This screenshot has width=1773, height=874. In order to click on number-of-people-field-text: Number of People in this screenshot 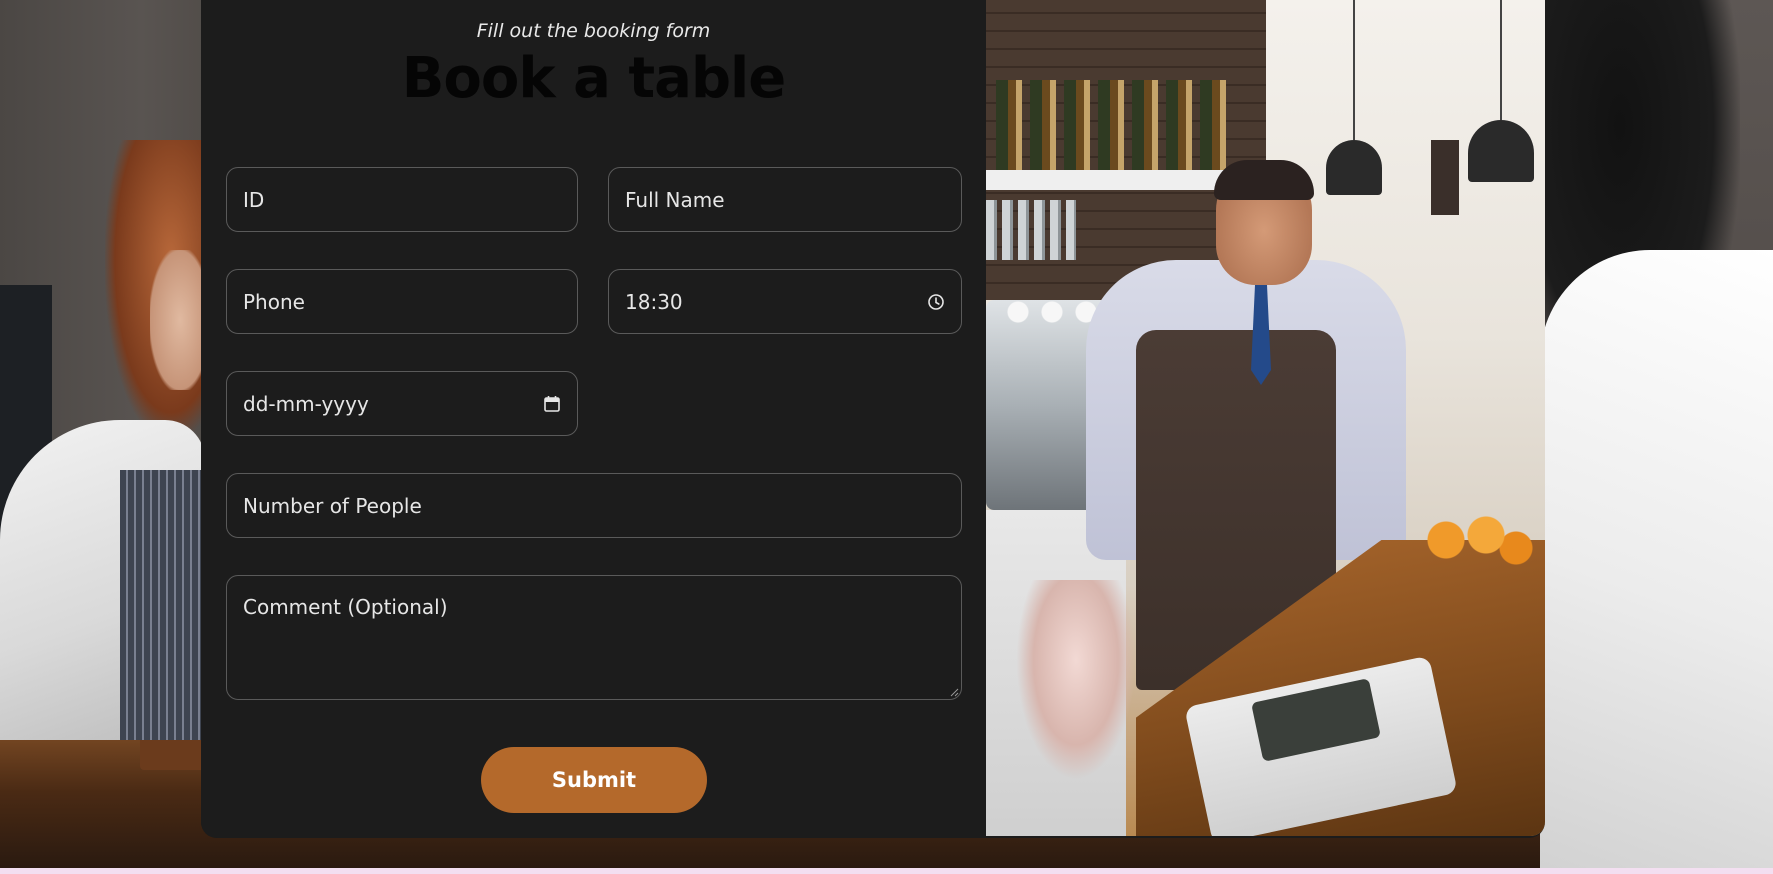, I will do `click(332, 505)`.